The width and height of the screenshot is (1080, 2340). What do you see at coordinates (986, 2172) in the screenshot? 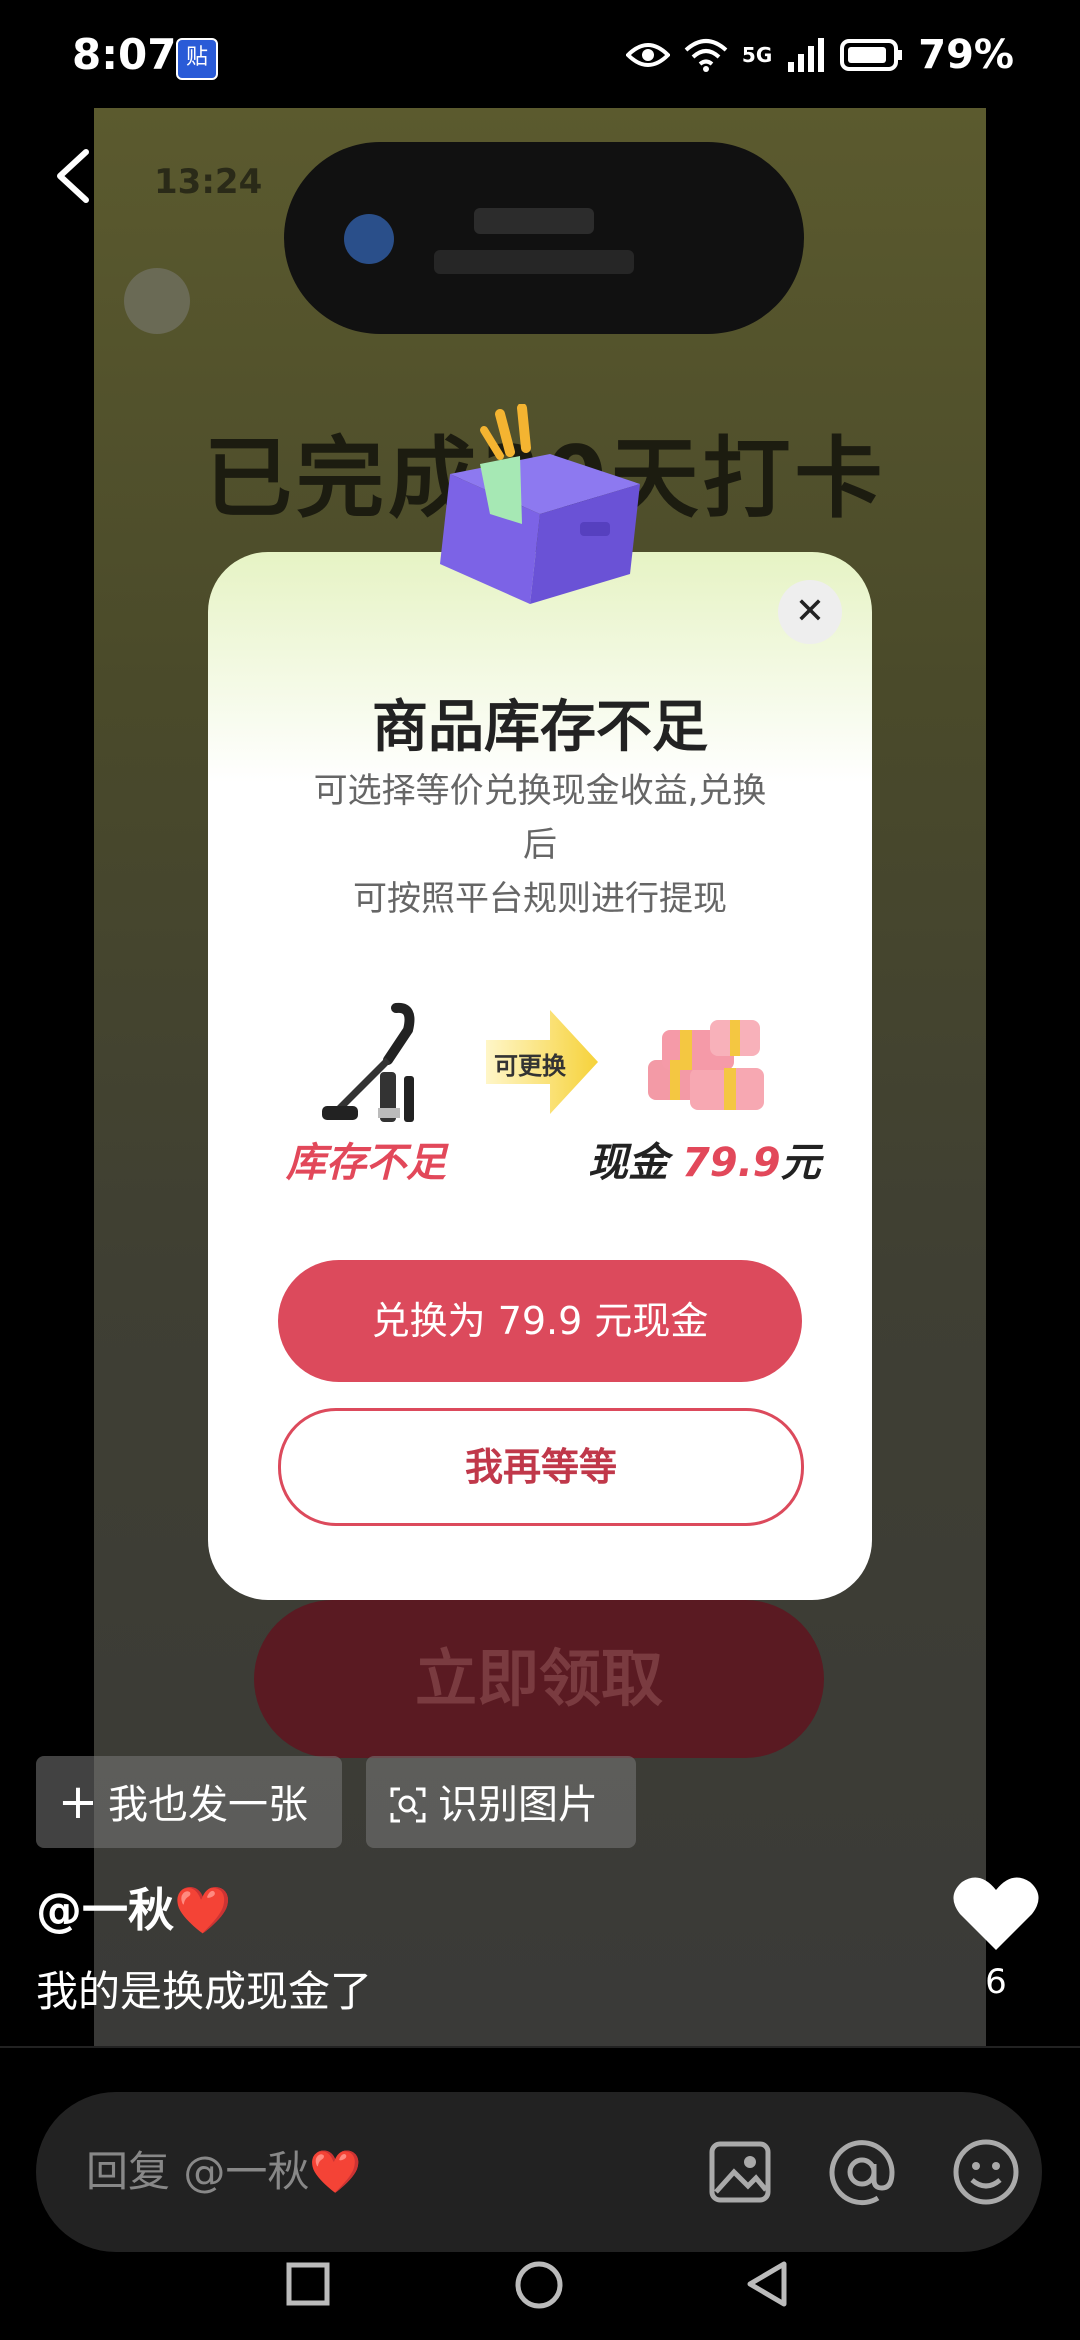
I see `smile-icon` at bounding box center [986, 2172].